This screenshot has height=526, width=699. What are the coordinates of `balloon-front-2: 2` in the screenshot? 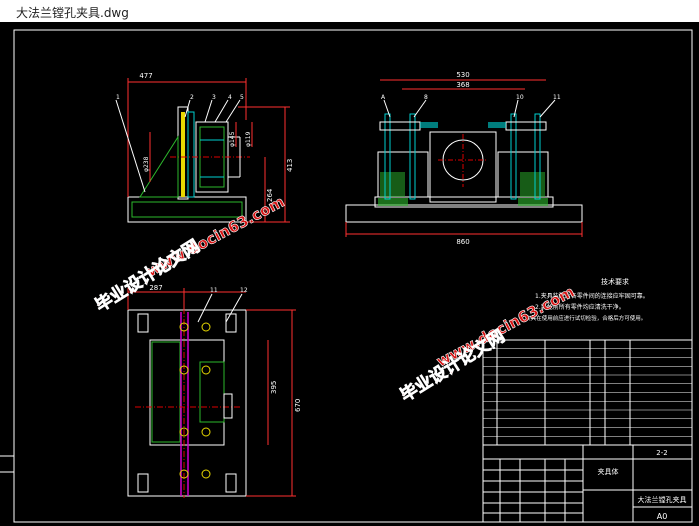 It's located at (192, 97).